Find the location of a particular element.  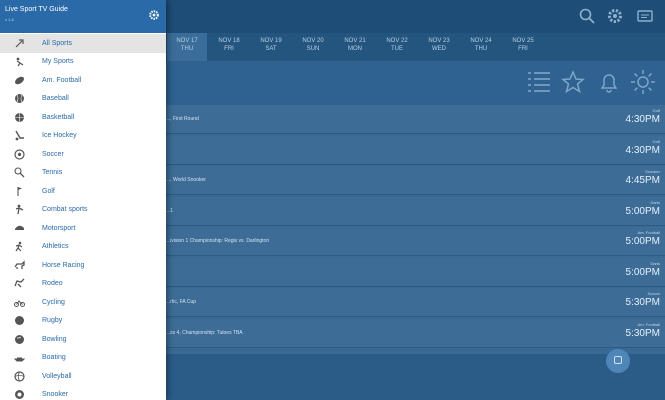

menu-item-label: Cycling is located at coordinates (53, 302).